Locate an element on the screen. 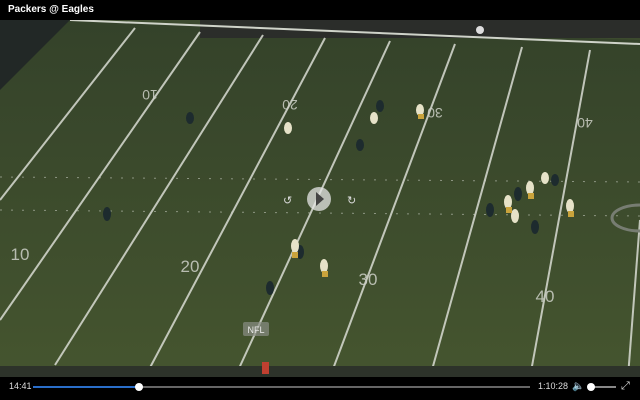 The width and height of the screenshot is (640, 400). rewind-icon: ↺ is located at coordinates (287, 200).